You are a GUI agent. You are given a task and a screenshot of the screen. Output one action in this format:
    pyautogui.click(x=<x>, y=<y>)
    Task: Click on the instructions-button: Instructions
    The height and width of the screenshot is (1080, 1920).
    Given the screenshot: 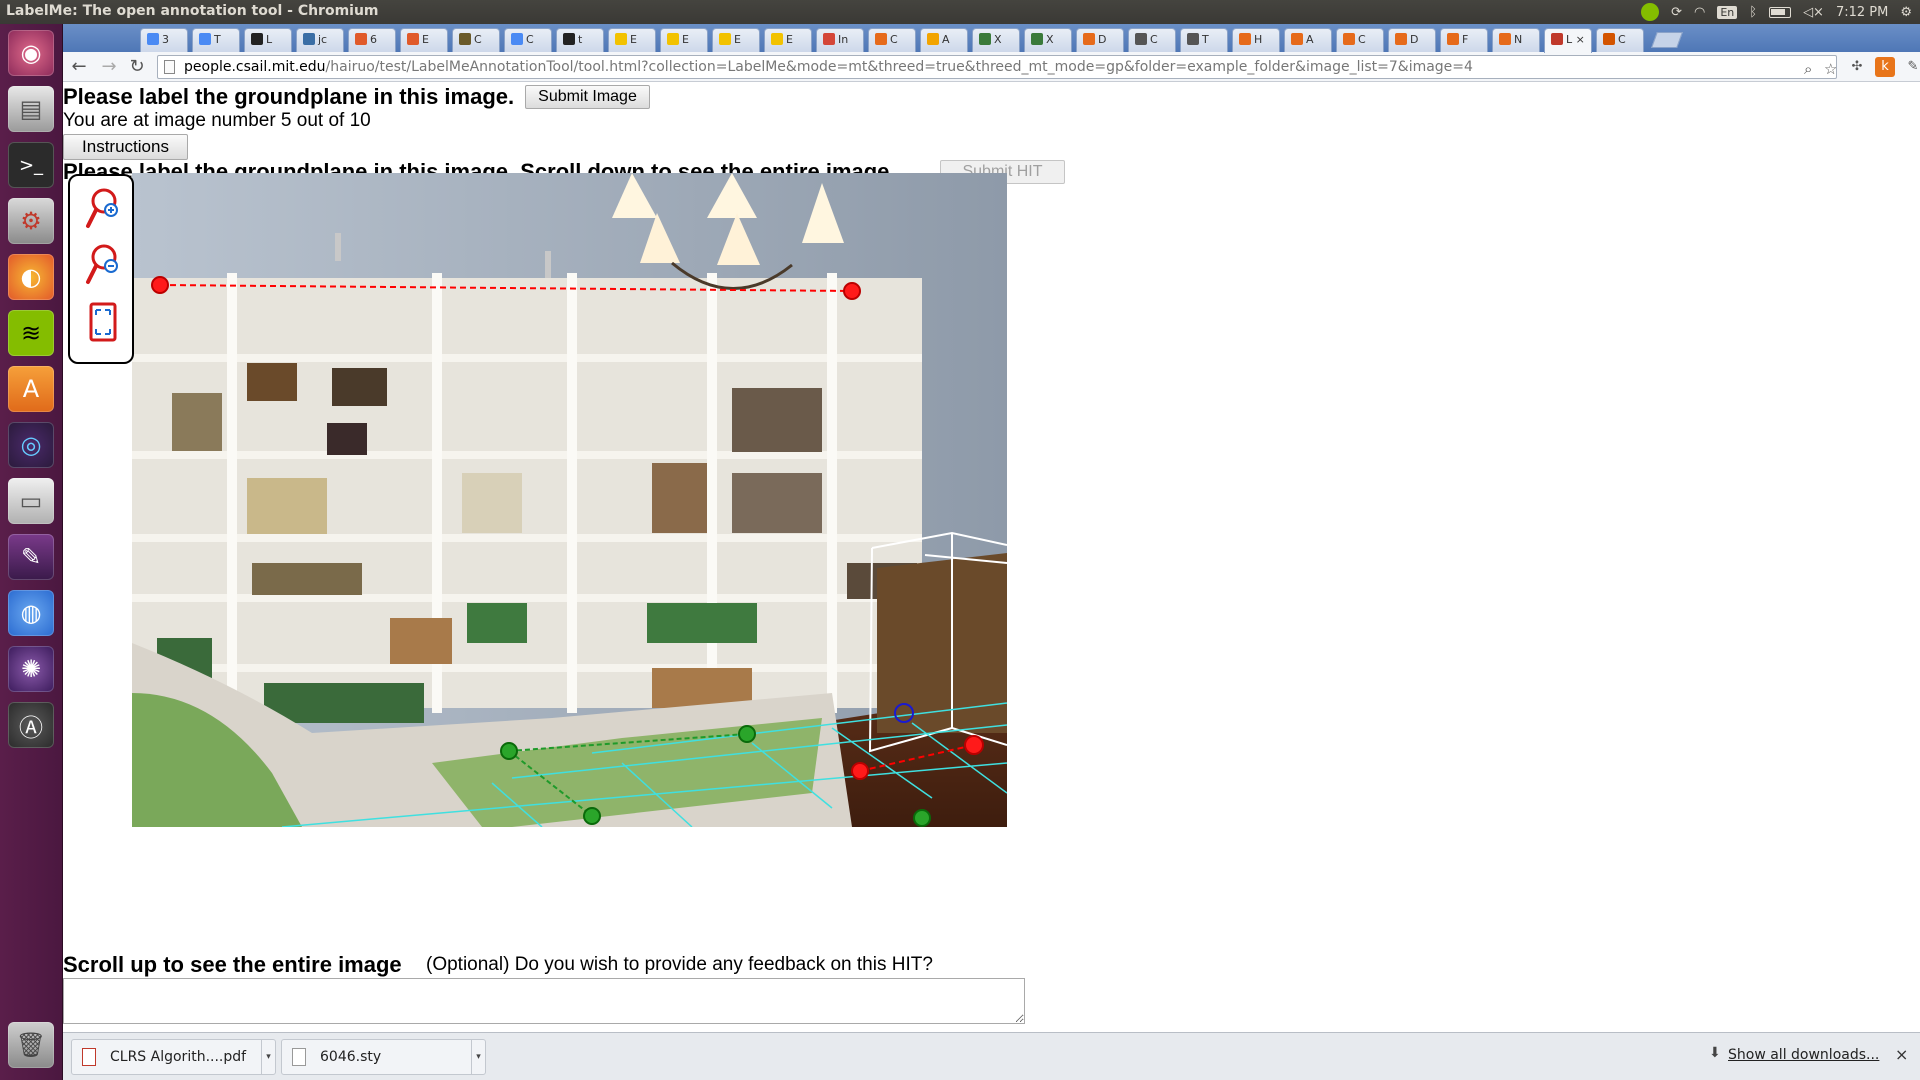 What is the action you would take?
    pyautogui.click(x=125, y=147)
    